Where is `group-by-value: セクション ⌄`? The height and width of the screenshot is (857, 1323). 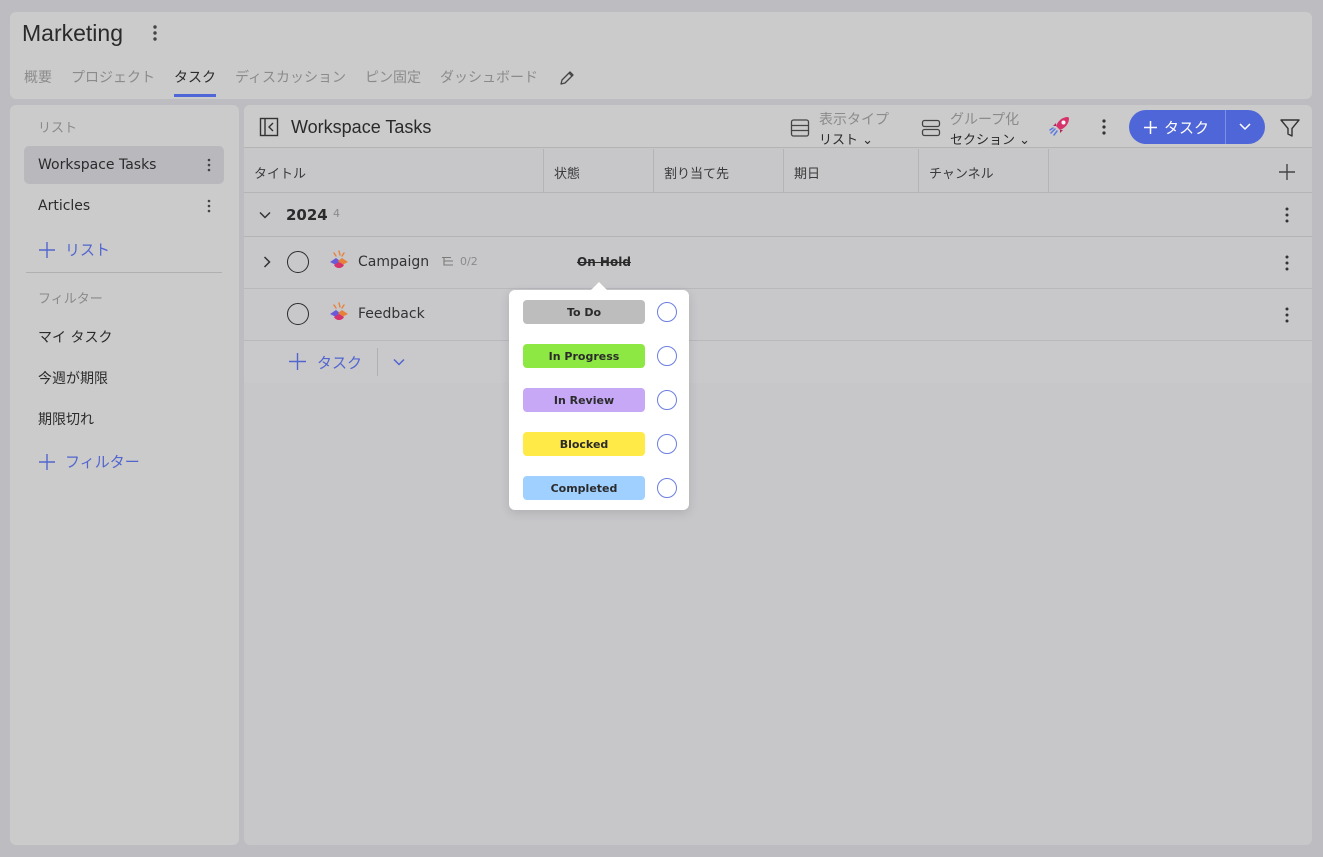 group-by-value: セクション ⌄ is located at coordinates (990, 140).